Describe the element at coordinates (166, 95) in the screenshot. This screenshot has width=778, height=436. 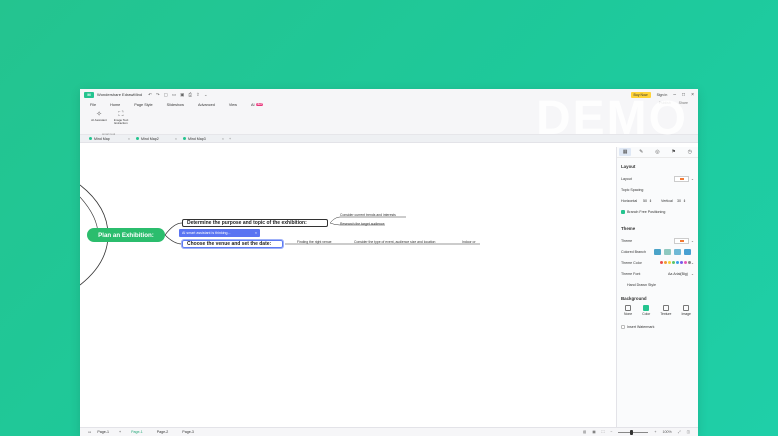
I see `new-file-icon: ▢` at that location.